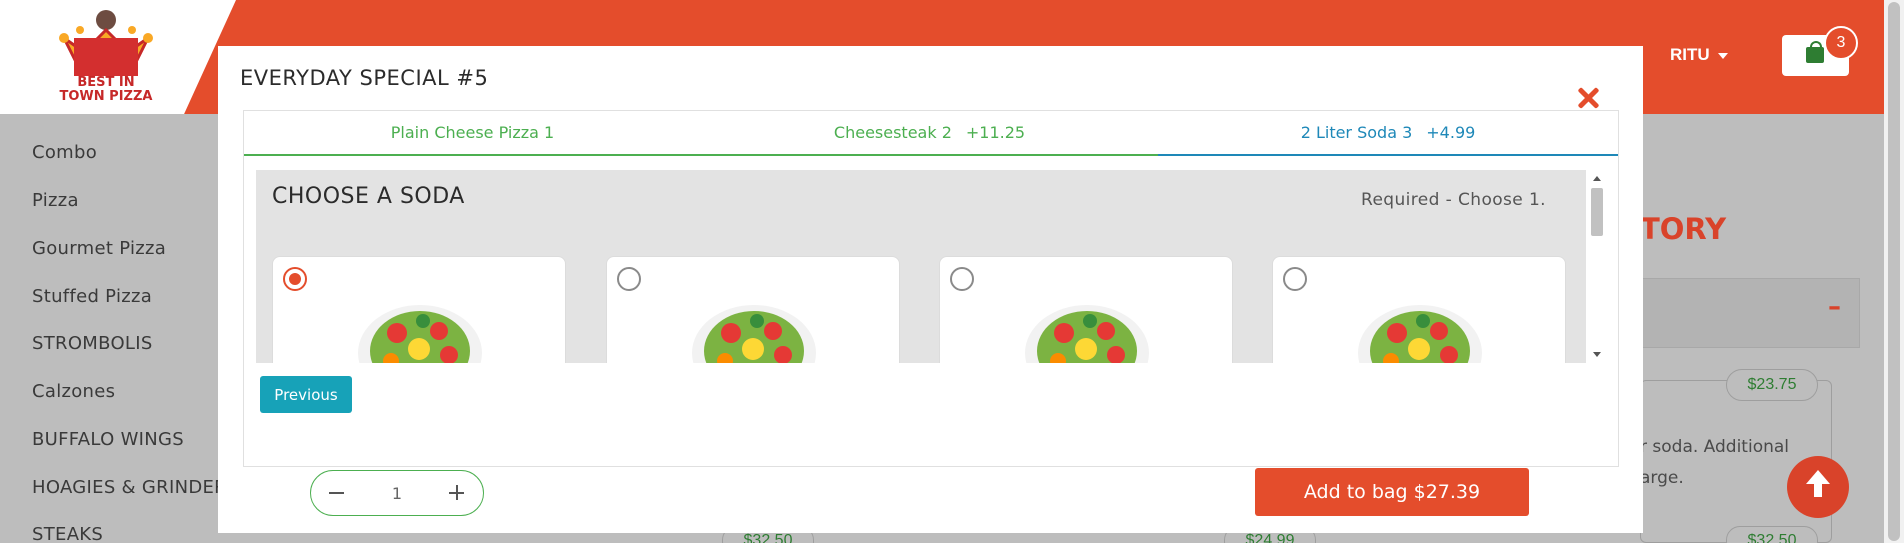  What do you see at coordinates (1662, 478) in the screenshot?
I see `background-description: arge.` at bounding box center [1662, 478].